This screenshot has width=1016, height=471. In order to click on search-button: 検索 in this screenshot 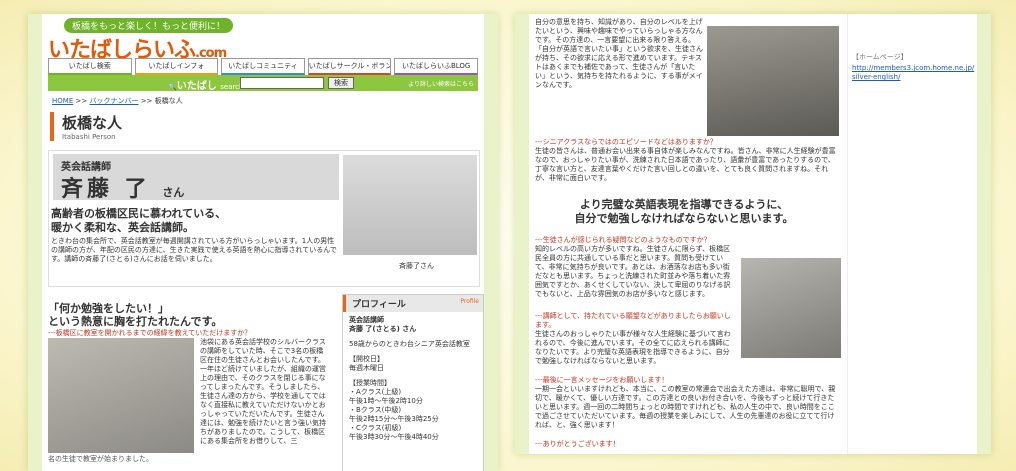, I will do `click(341, 83)`.